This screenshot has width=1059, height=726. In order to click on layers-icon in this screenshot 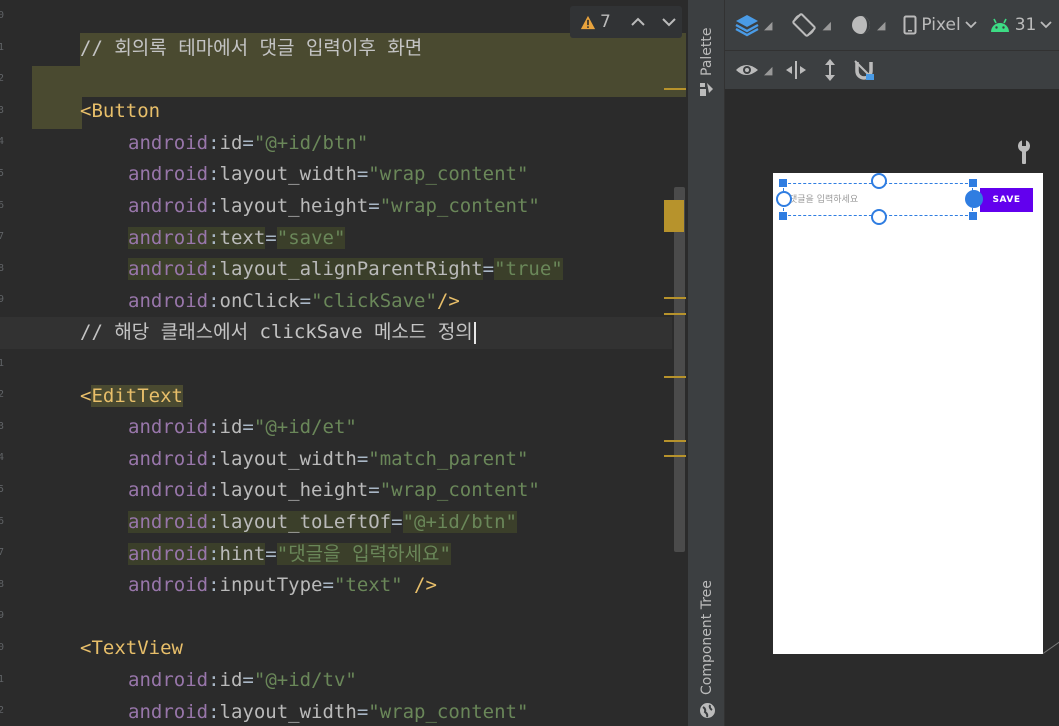, I will do `click(747, 26)`.